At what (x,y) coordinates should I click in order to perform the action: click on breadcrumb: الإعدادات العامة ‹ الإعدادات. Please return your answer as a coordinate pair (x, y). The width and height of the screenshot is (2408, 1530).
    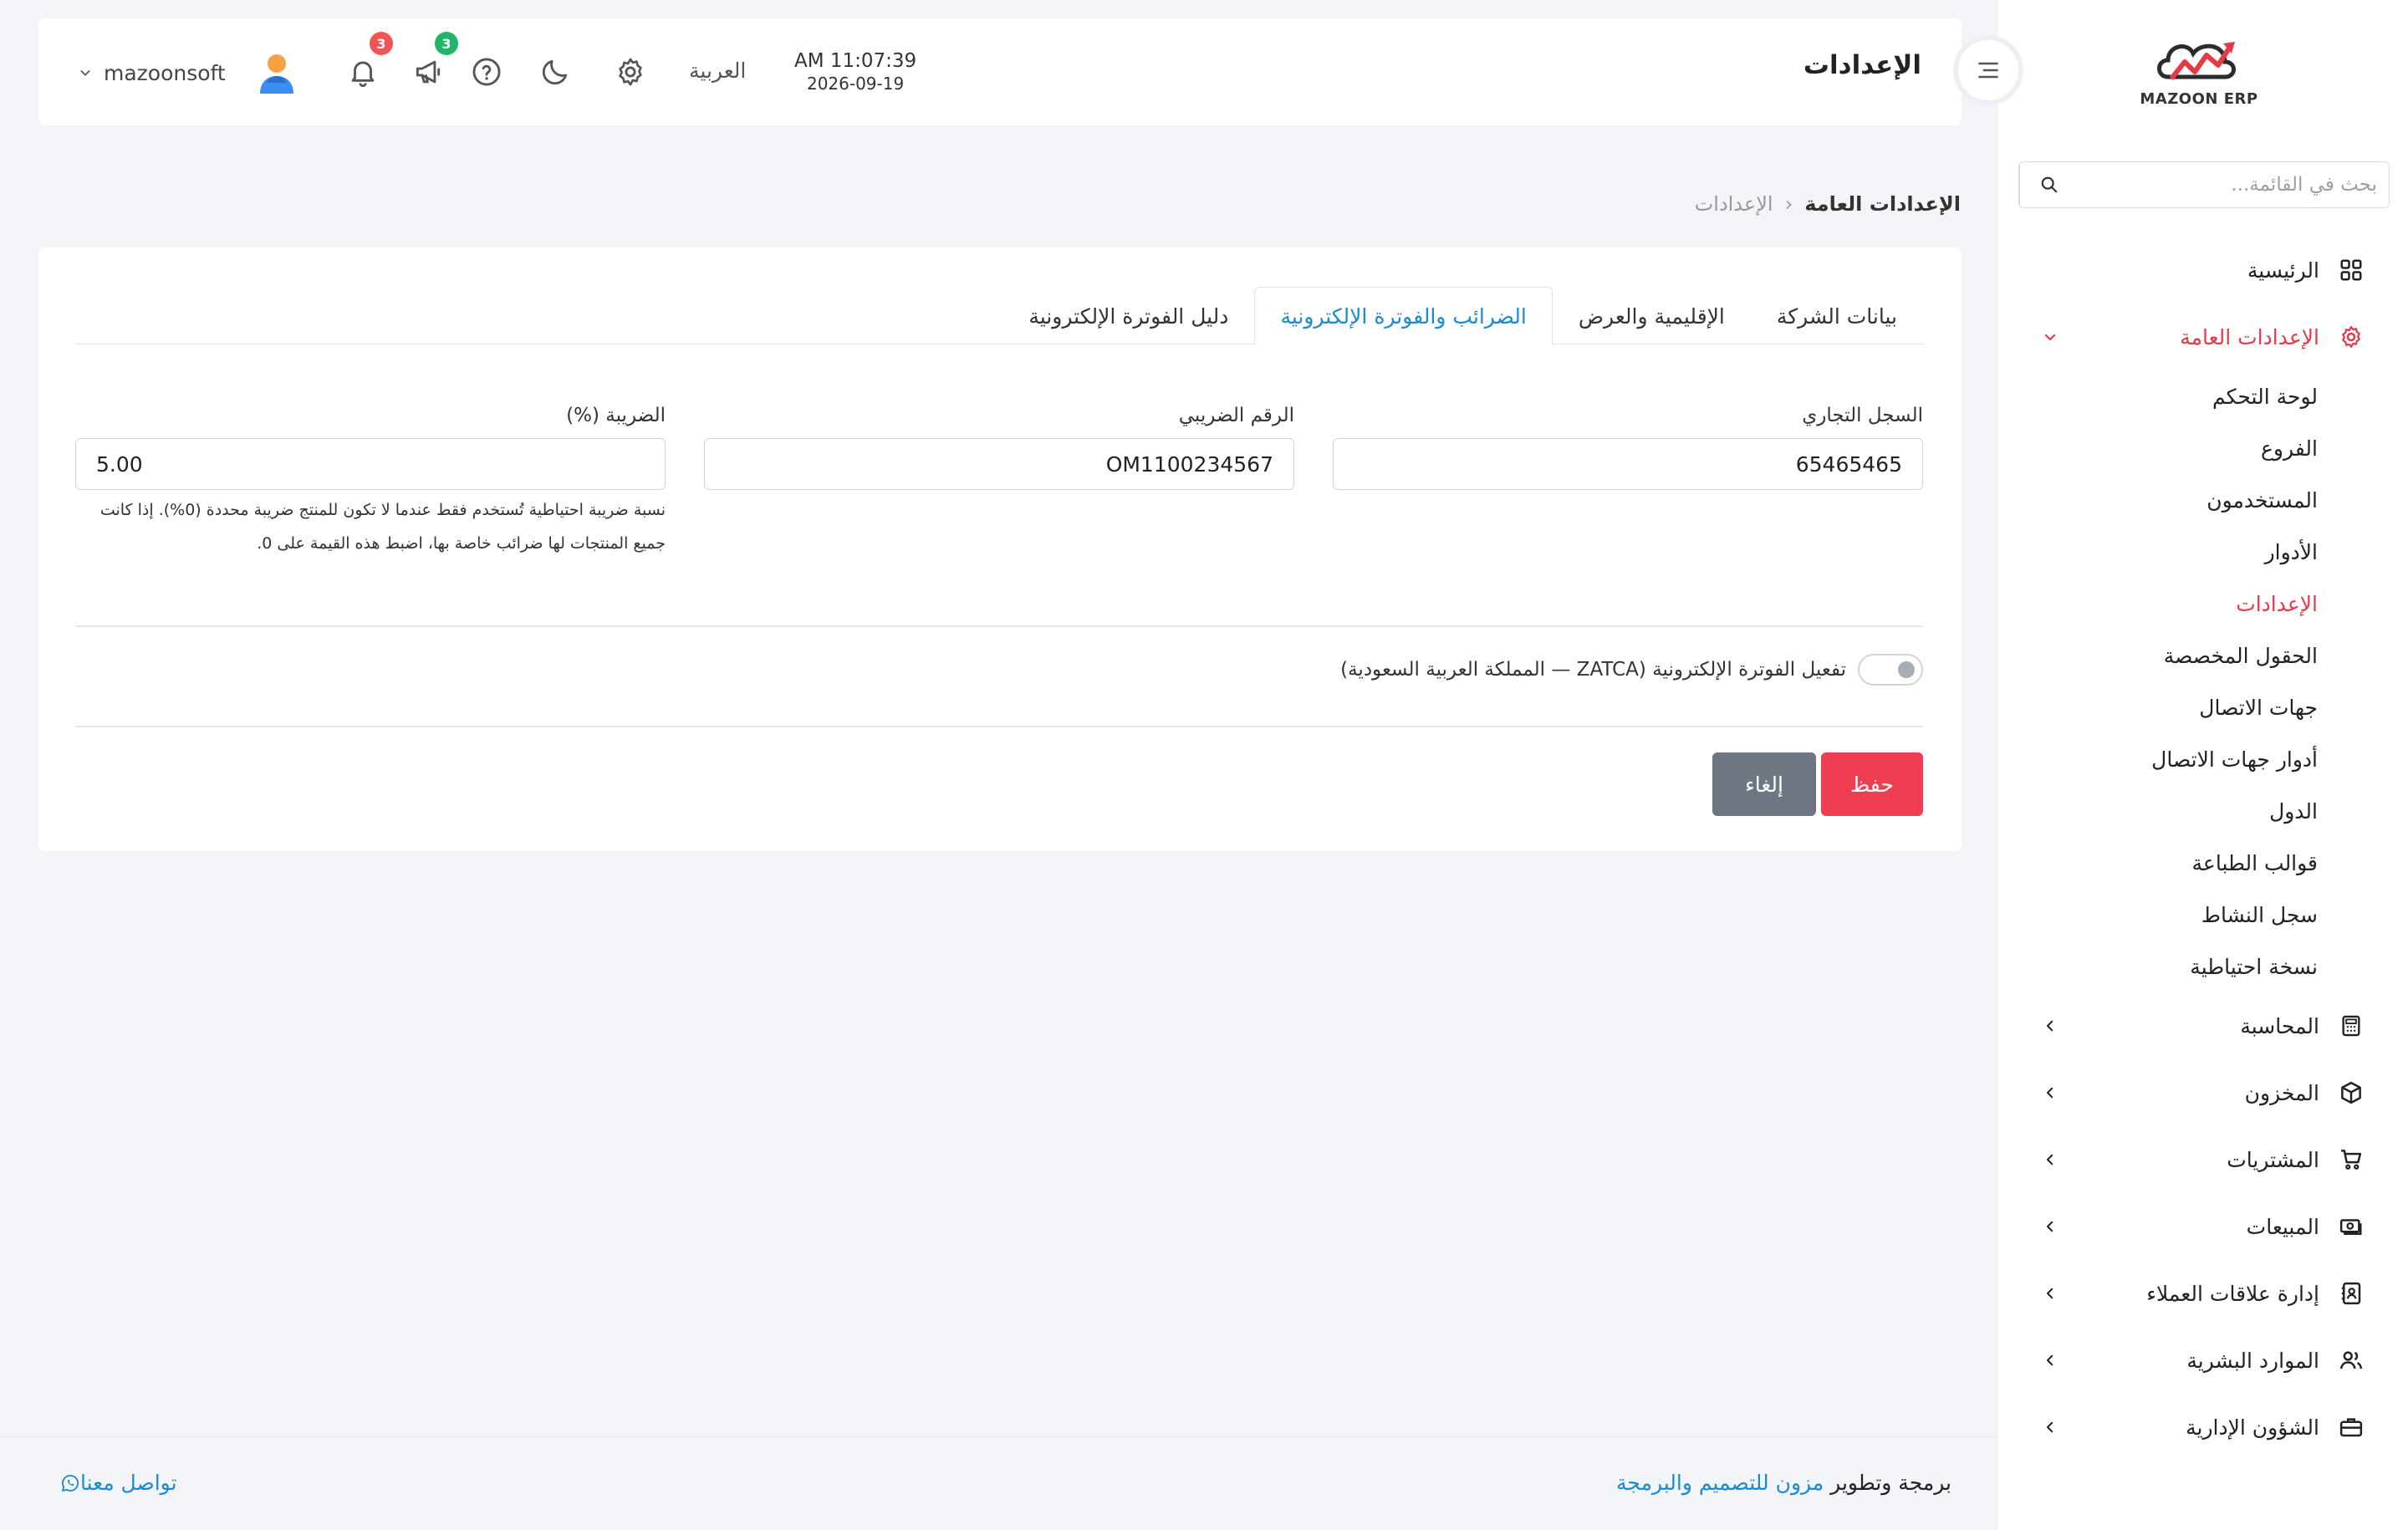
    Looking at the image, I should click on (1828, 204).